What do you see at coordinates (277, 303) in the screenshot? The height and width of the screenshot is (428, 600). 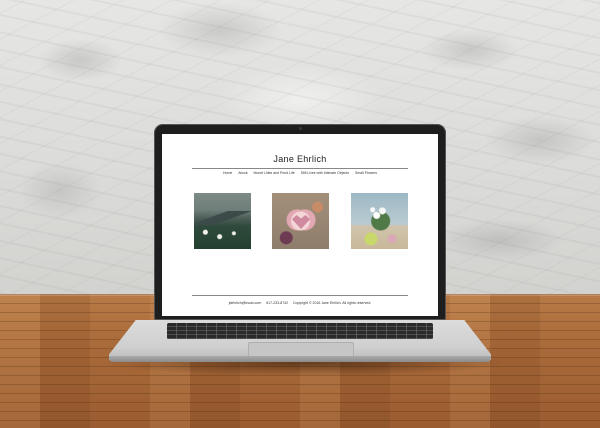 I see `footer-phone: 617-233-8742` at bounding box center [277, 303].